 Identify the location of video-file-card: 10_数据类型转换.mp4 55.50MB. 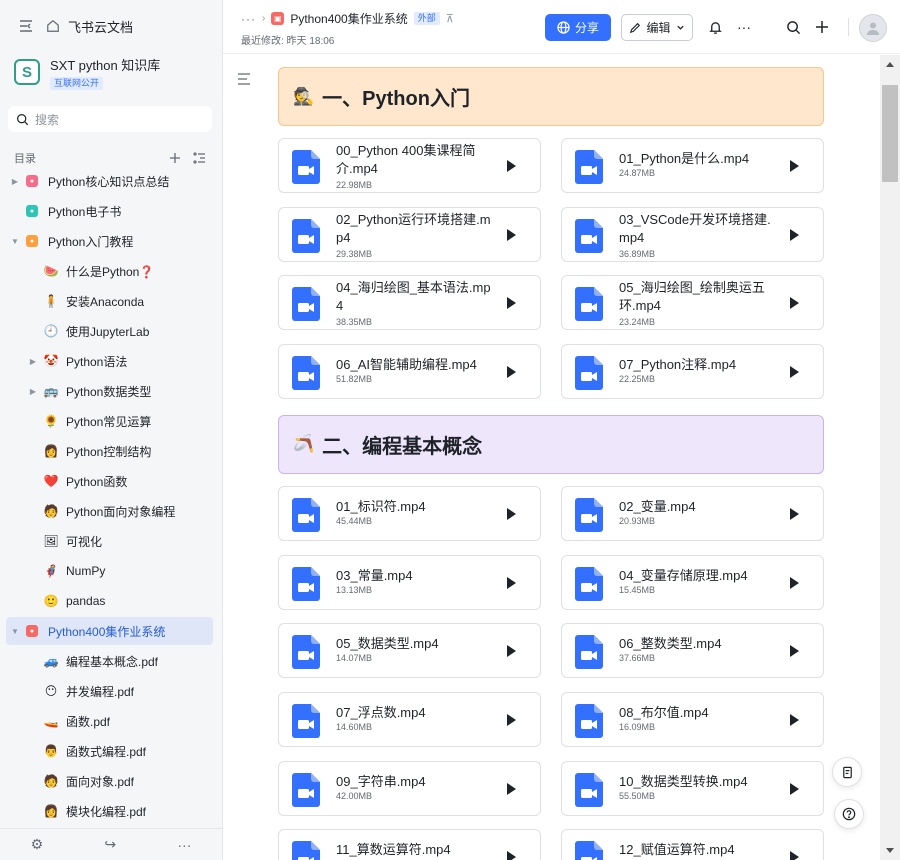
(692, 788).